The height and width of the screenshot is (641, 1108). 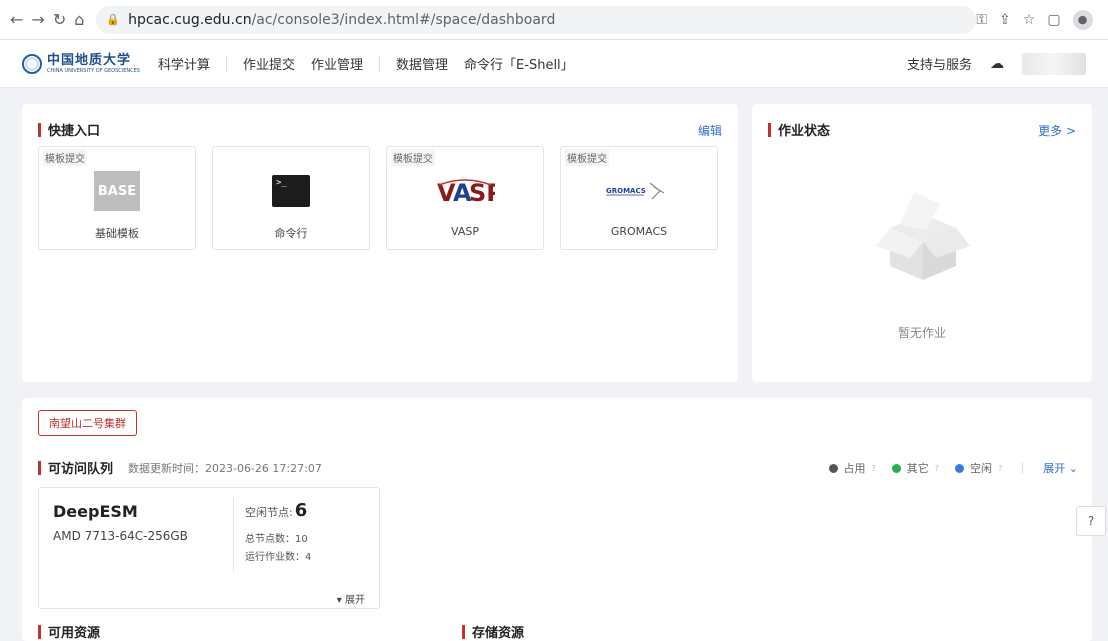 What do you see at coordinates (854, 468) in the screenshot?
I see `legend-label: 占用` at bounding box center [854, 468].